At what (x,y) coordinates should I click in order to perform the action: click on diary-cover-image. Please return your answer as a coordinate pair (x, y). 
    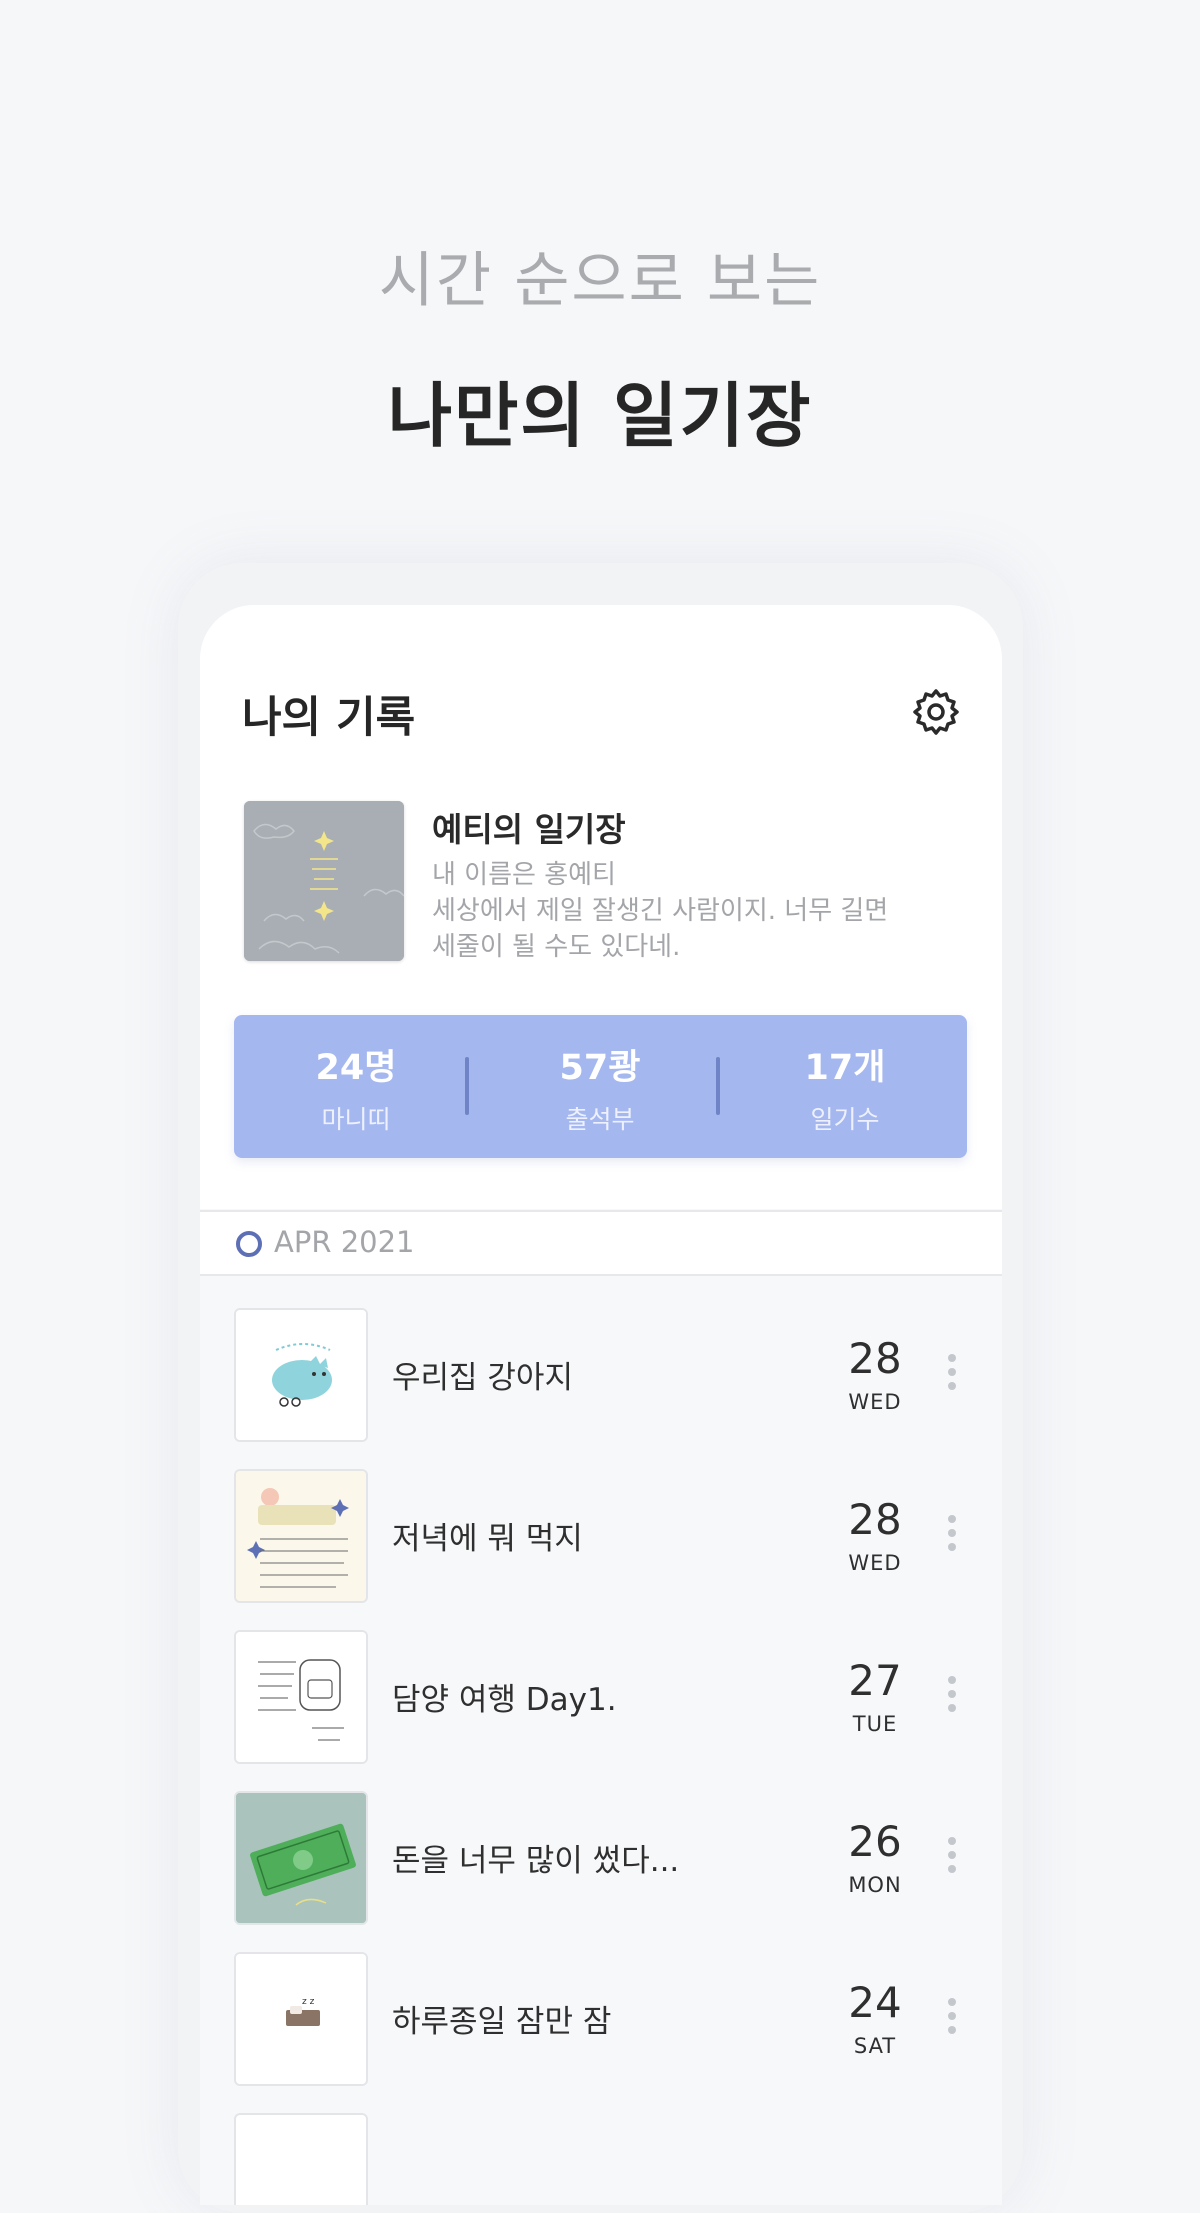
    Looking at the image, I should click on (324, 881).